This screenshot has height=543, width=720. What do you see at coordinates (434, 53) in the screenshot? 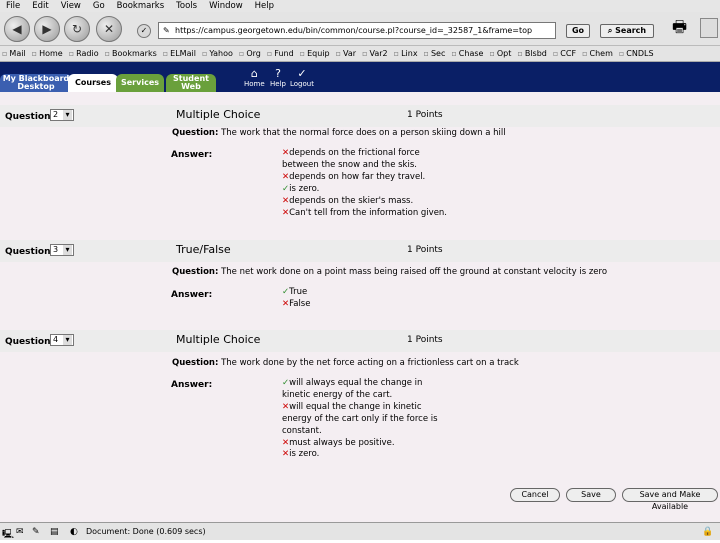
I see `bookmark-item: Sec` at bounding box center [434, 53].